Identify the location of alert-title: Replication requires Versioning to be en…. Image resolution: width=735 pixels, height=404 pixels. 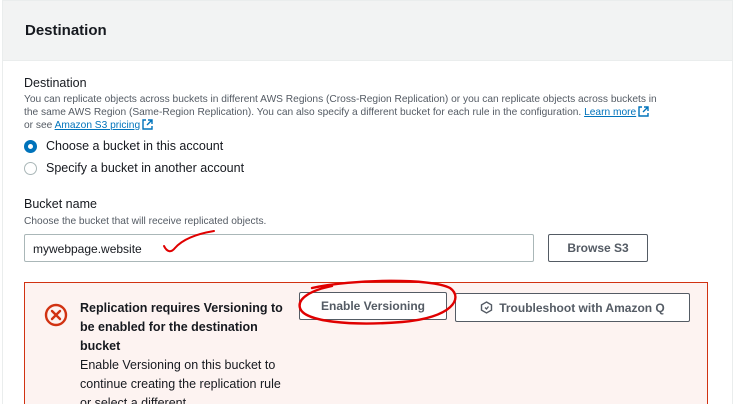
(181, 327).